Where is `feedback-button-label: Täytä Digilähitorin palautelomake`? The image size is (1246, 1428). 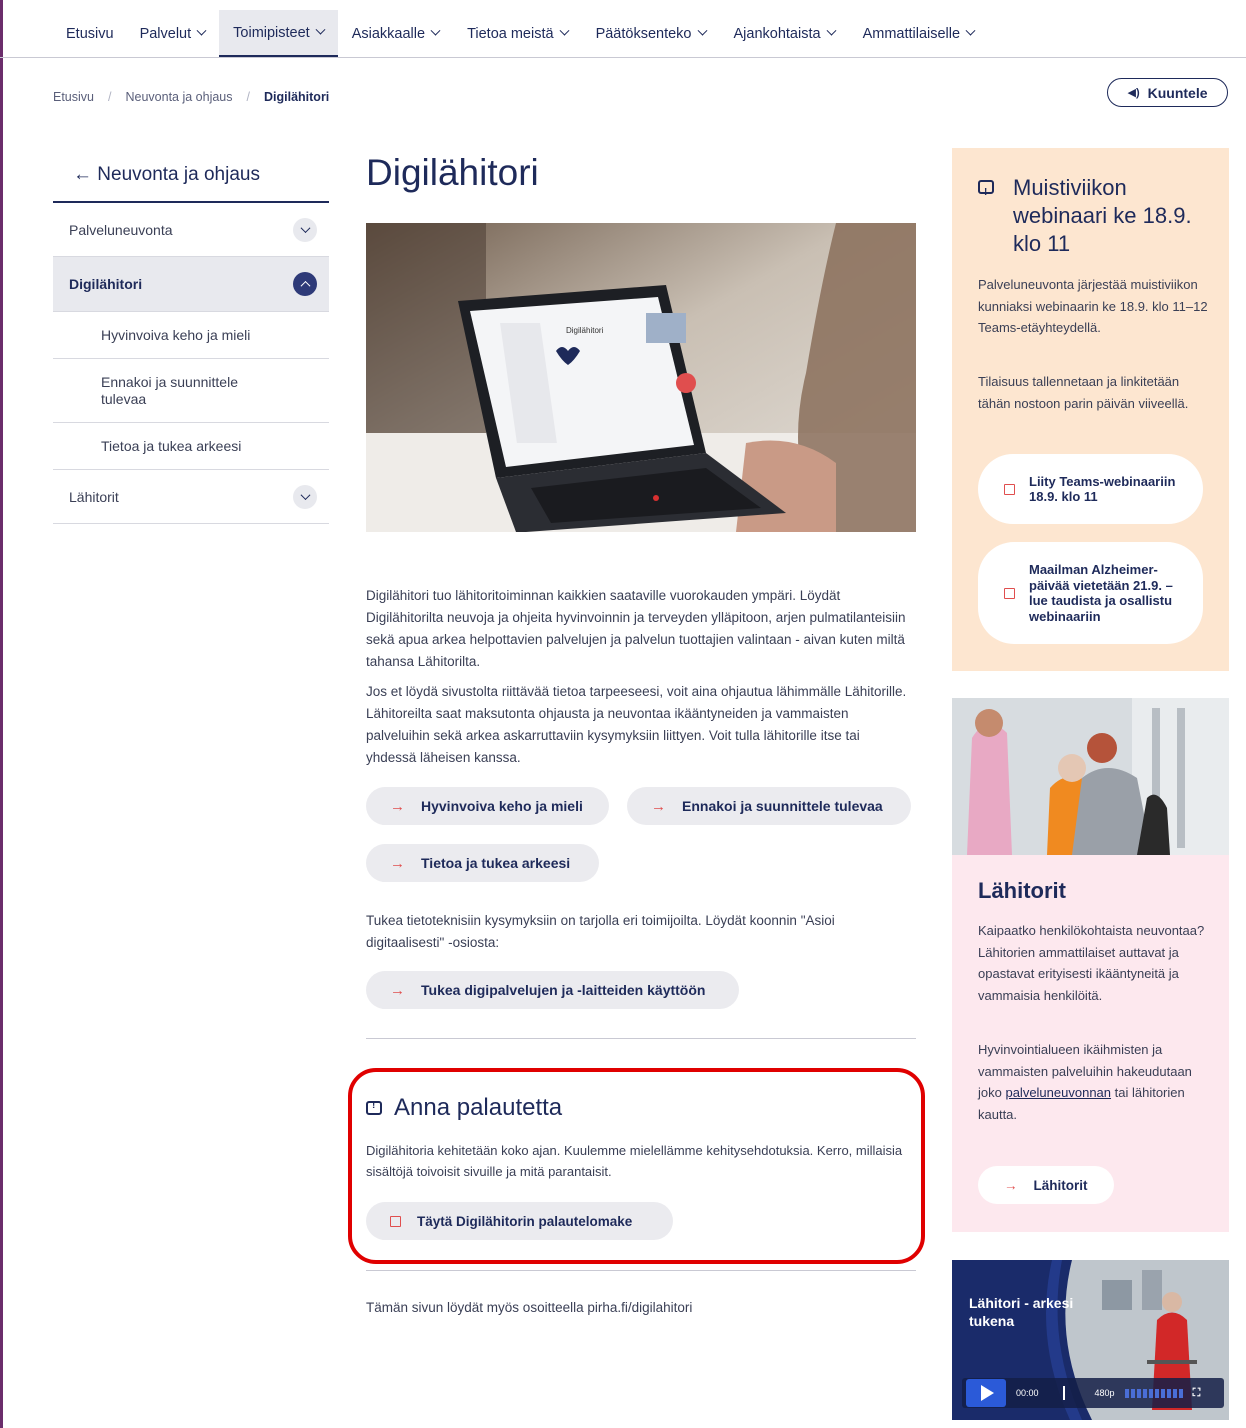 feedback-button-label: Täytä Digilähitorin palautelomake is located at coordinates (525, 1221).